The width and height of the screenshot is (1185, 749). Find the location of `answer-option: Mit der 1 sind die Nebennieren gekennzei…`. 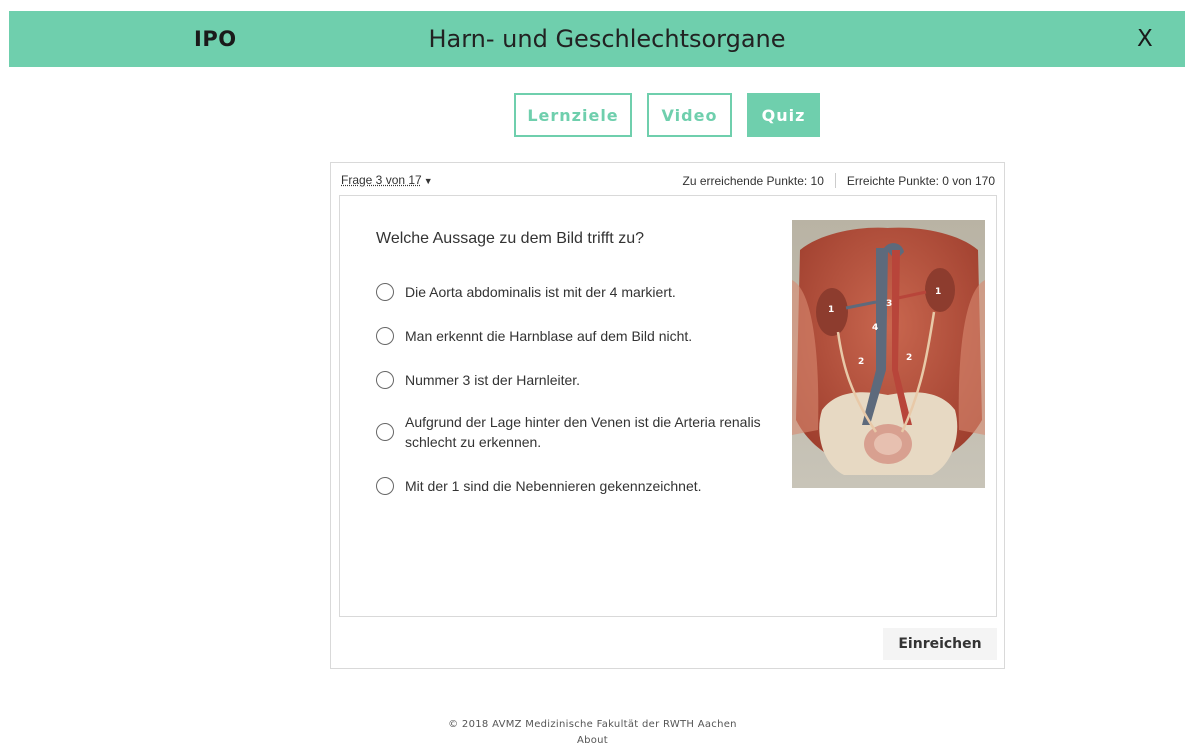

answer-option: Mit der 1 sind die Nebennieren gekennzei… is located at coordinates (539, 486).